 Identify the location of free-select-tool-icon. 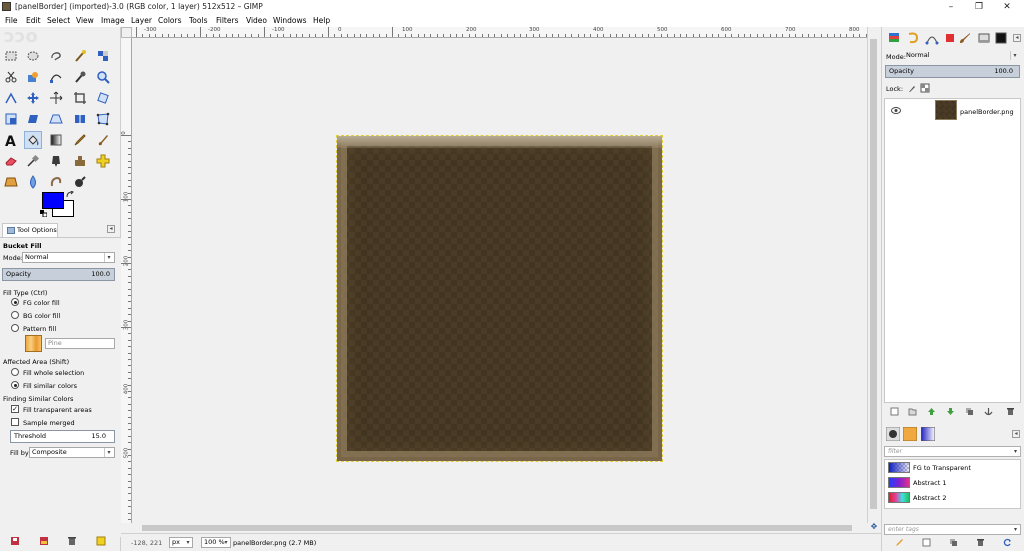
(56, 56).